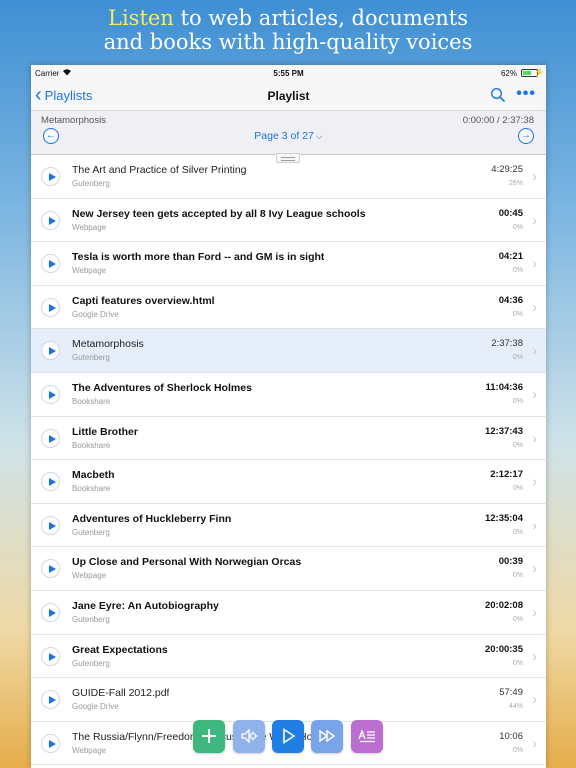 This screenshot has width=576, height=768. I want to click on search-icon, so click(498, 95).